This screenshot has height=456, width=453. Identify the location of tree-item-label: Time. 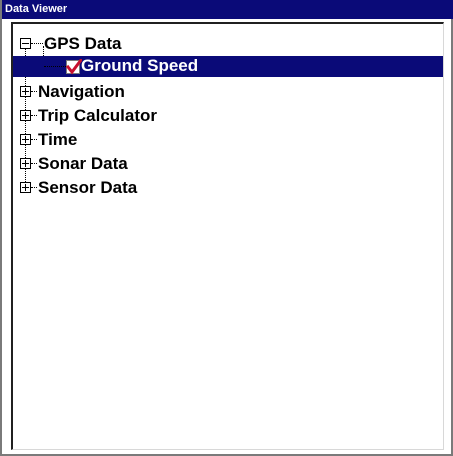
(58, 139).